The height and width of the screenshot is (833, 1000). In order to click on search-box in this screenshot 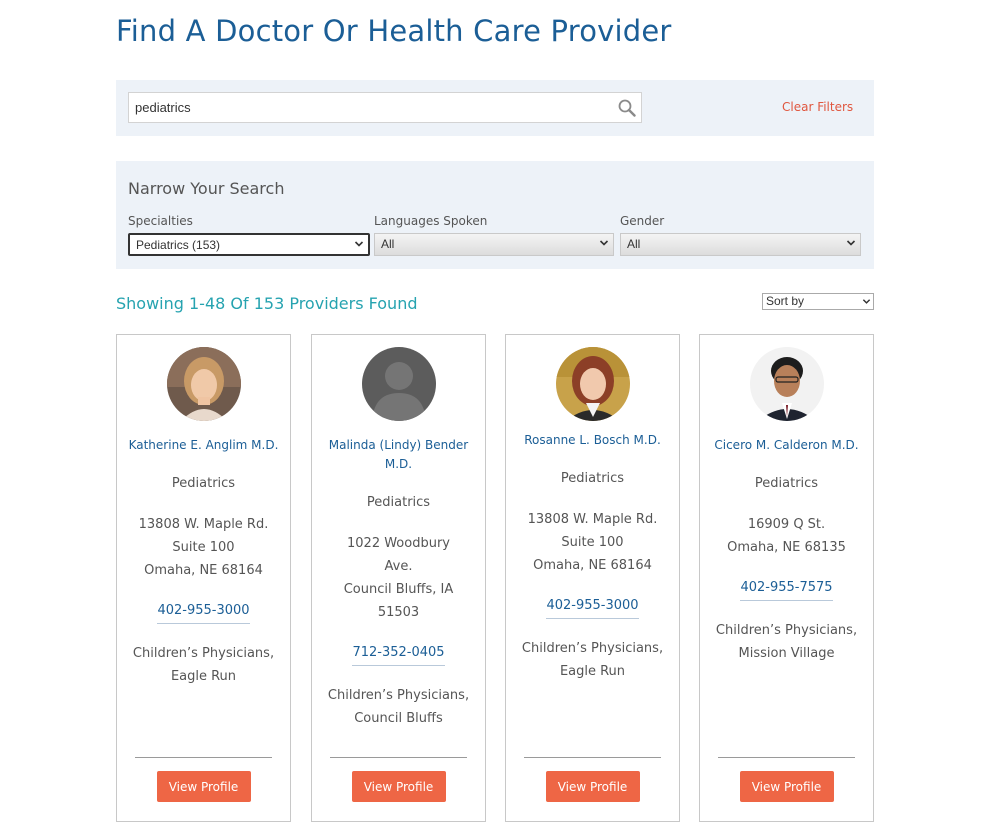, I will do `click(385, 107)`.